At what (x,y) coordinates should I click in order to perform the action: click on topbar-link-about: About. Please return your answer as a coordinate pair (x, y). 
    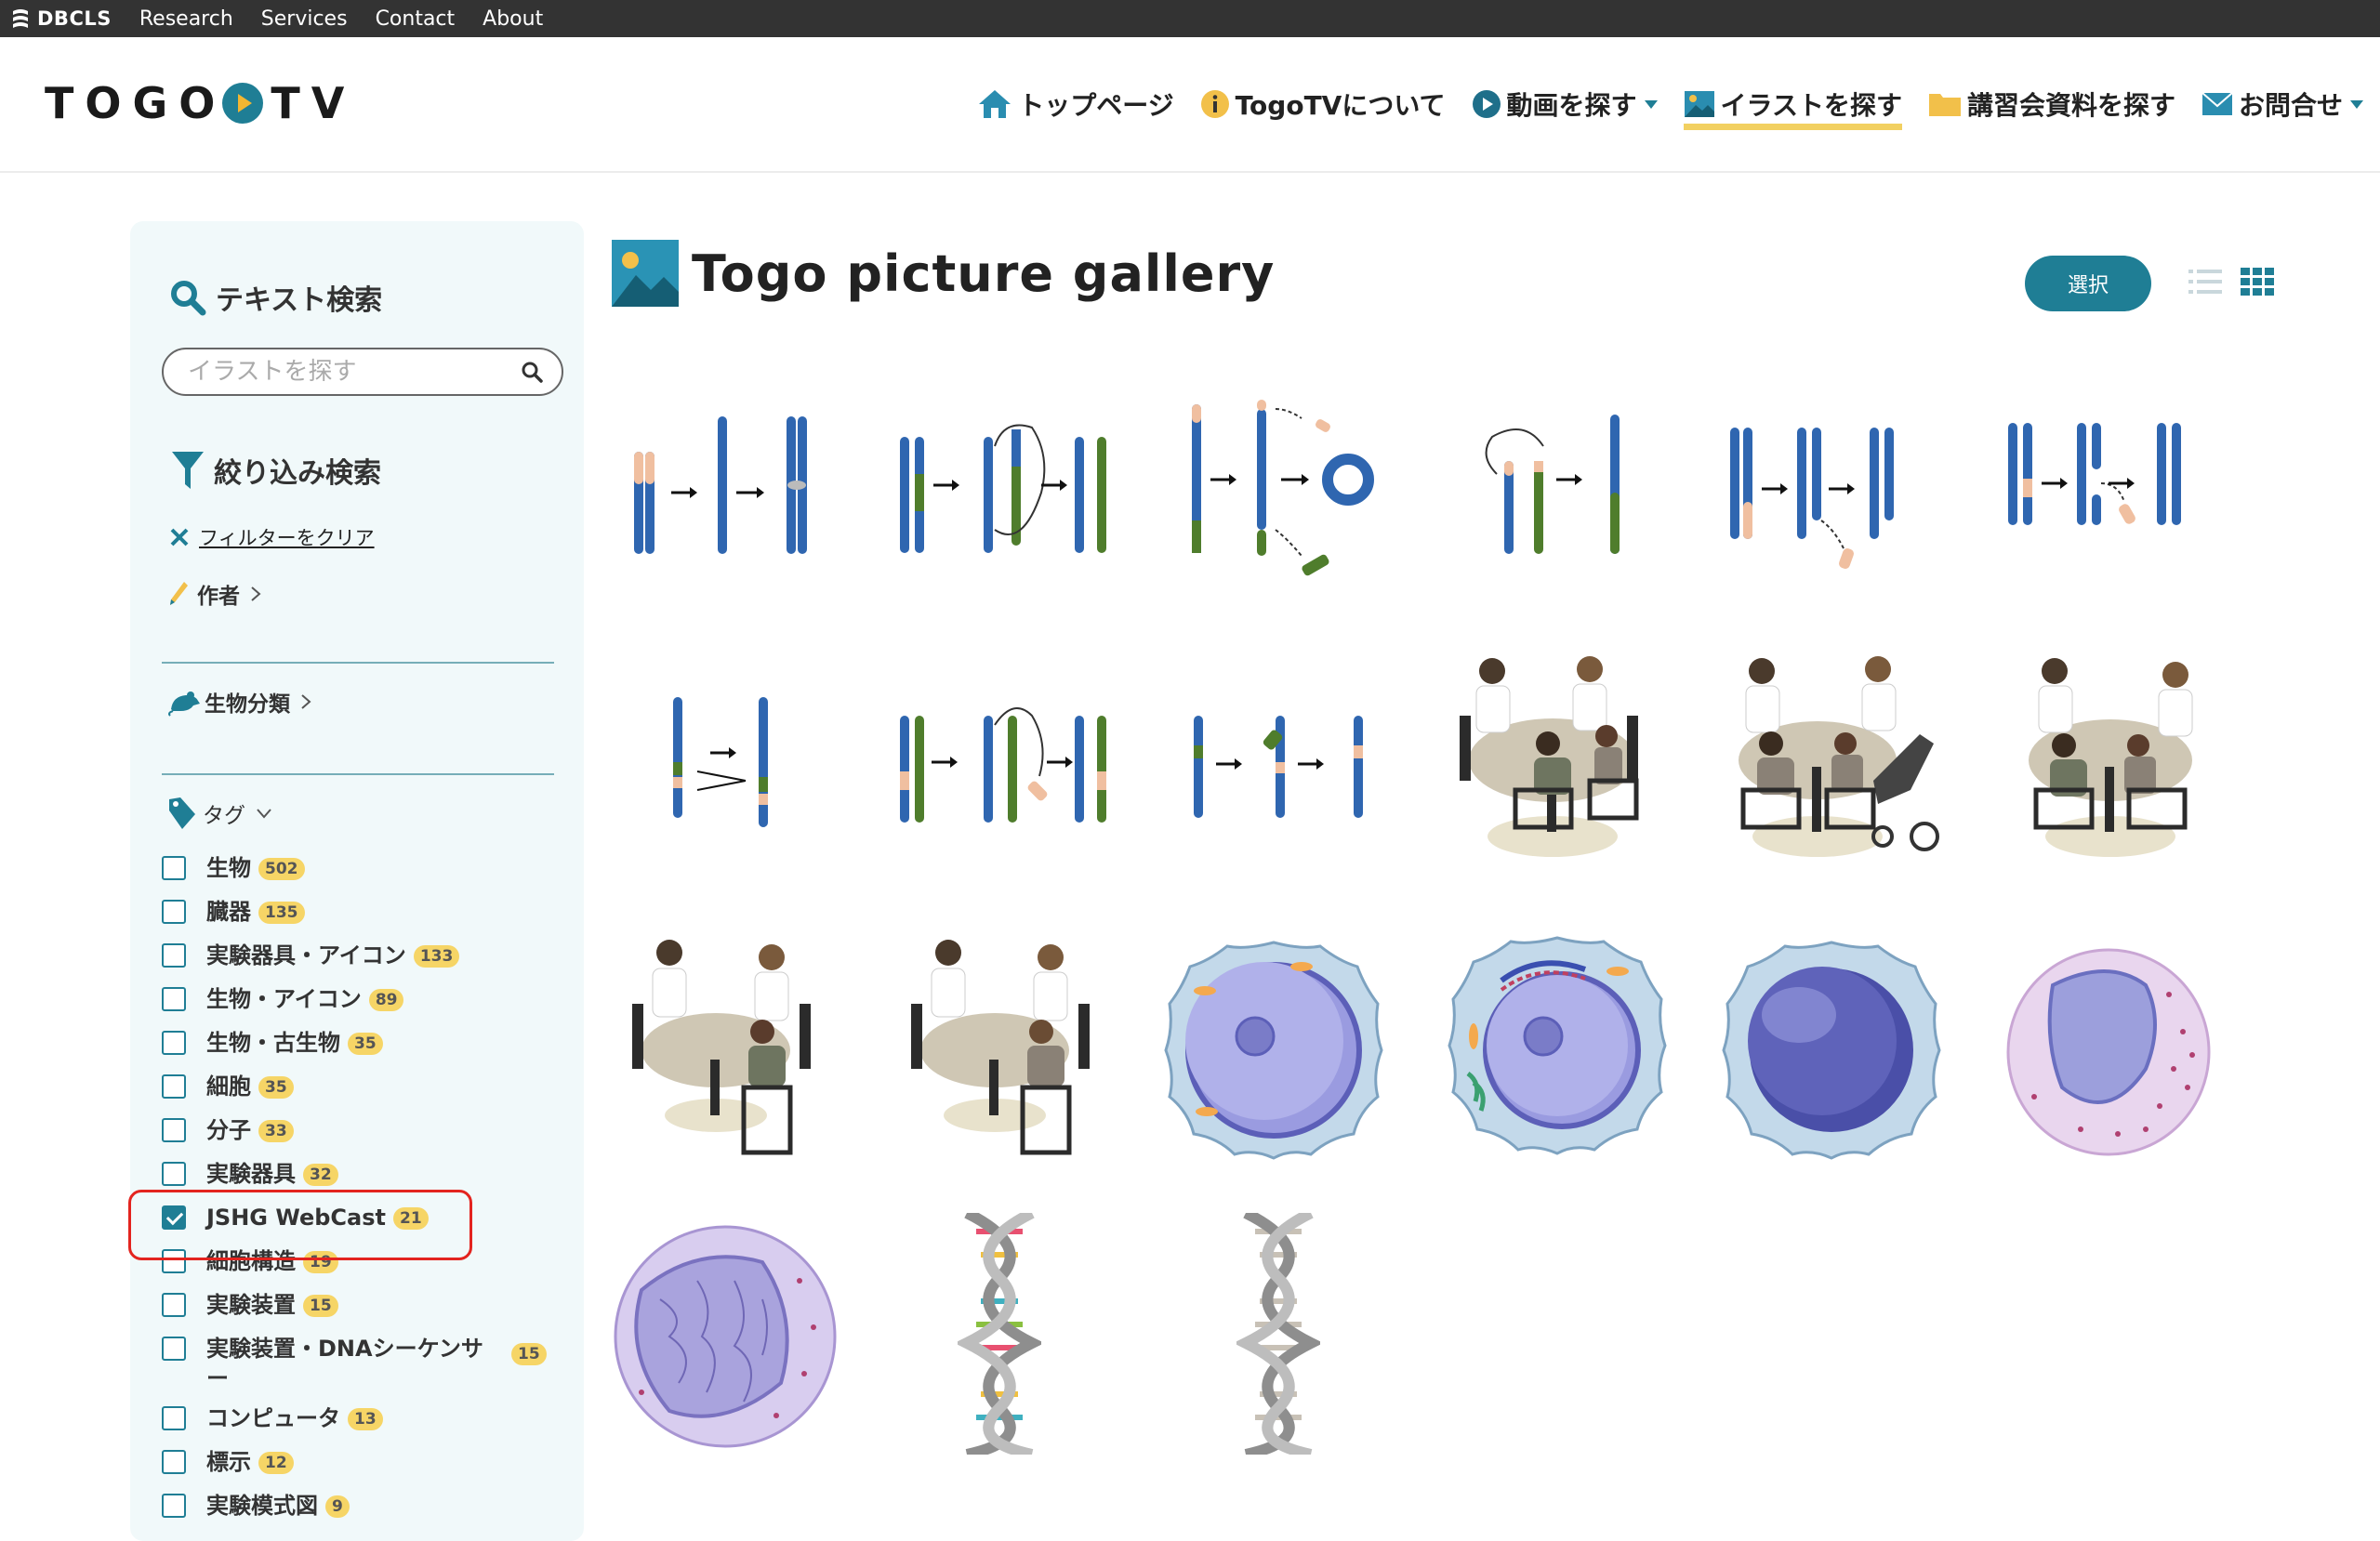
    Looking at the image, I should click on (513, 19).